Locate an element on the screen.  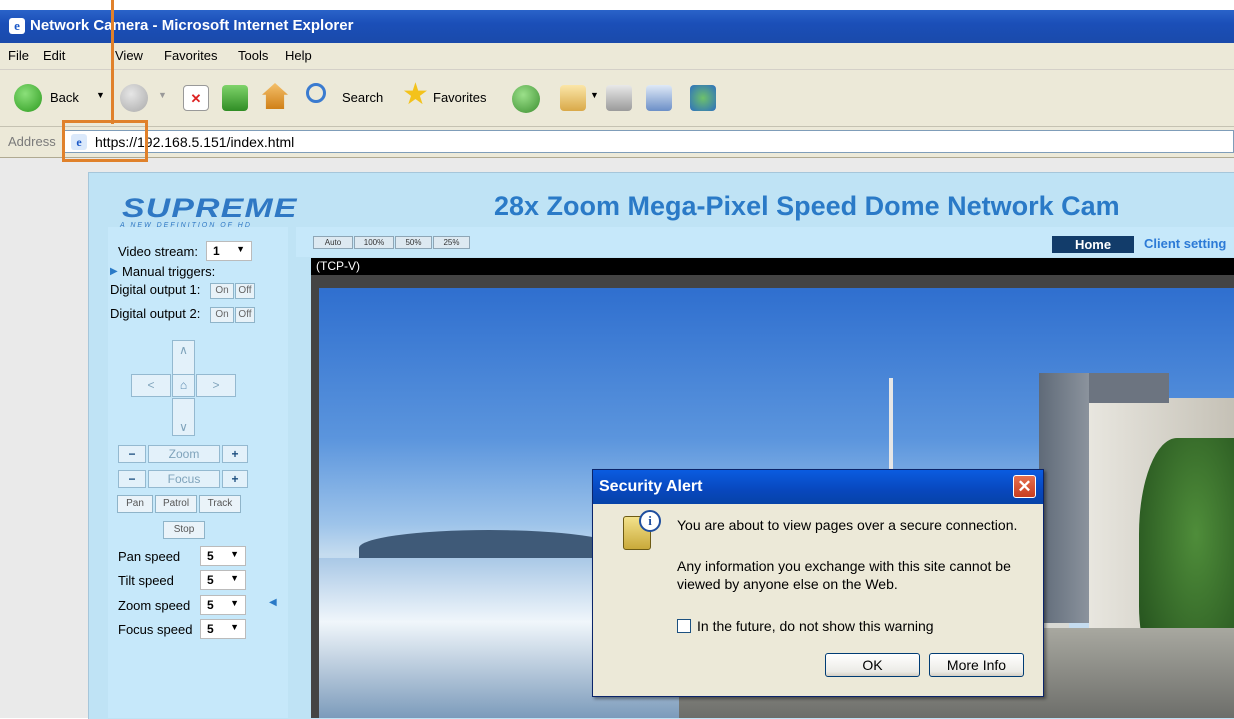
focus-speed-select: 5 ▼ is located at coordinates (223, 629).